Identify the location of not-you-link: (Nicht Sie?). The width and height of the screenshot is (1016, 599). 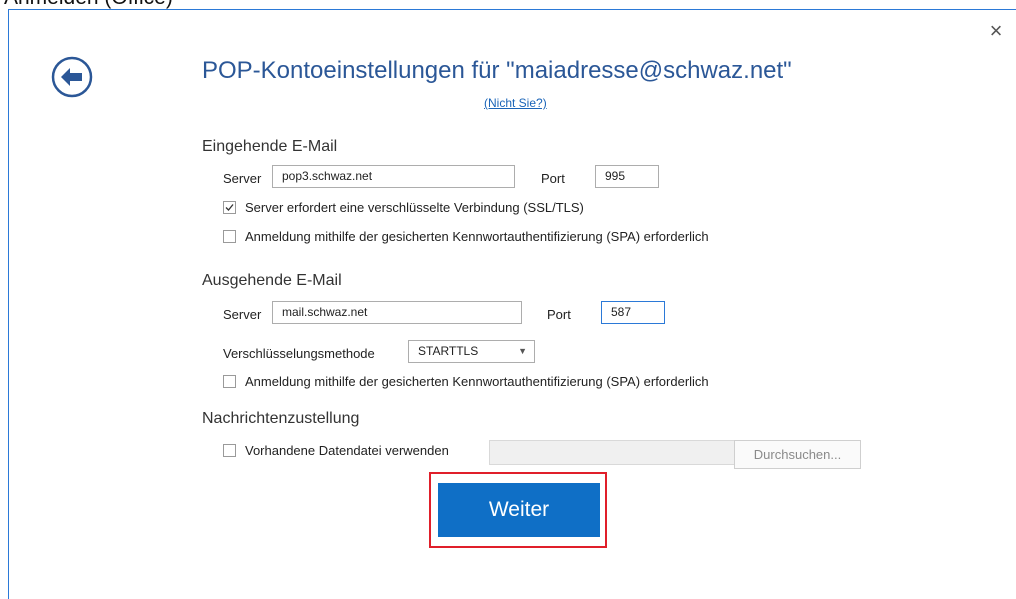
(515, 103).